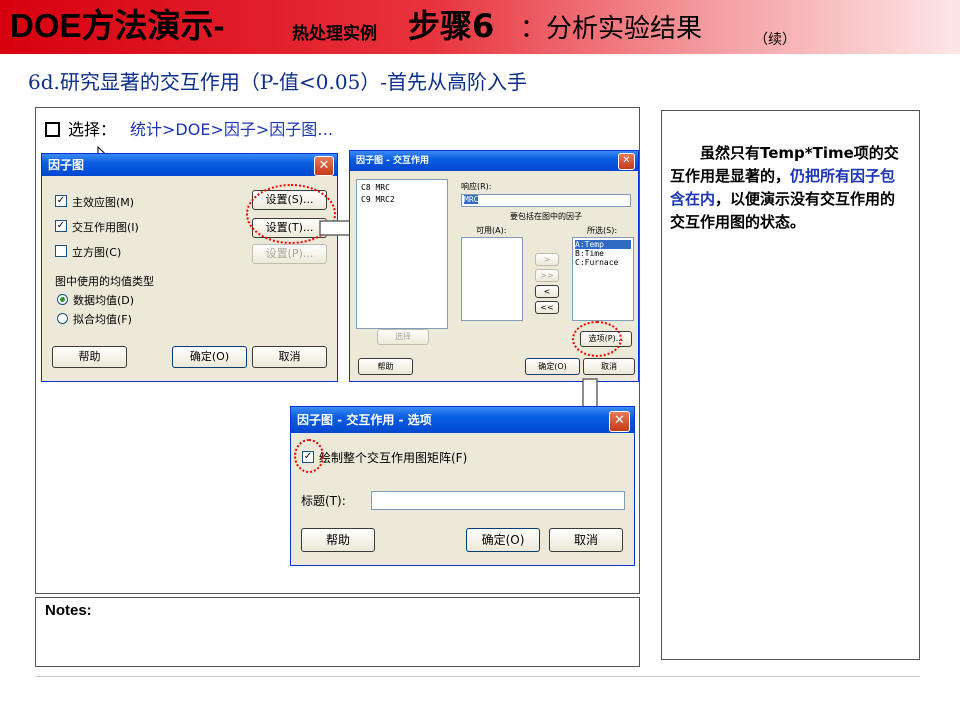 This screenshot has width=960, height=720. I want to click on fitted-means-label: 拟合均值(F), so click(102, 319).